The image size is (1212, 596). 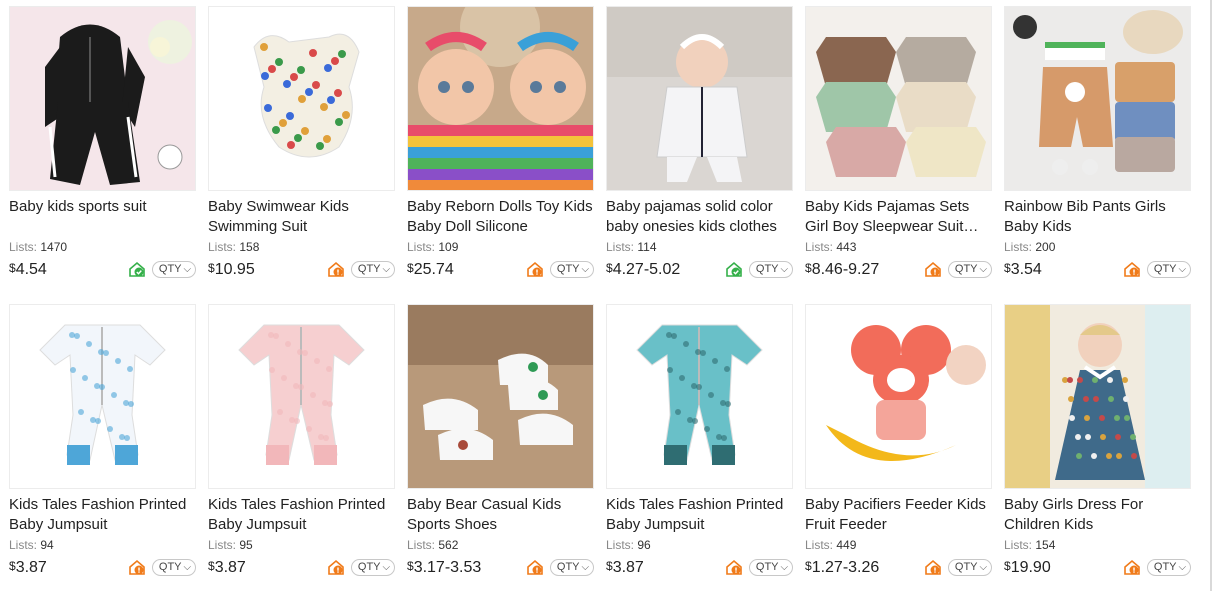 What do you see at coordinates (646, 269) in the screenshot?
I see `price-value: 4.27-5.02` at bounding box center [646, 269].